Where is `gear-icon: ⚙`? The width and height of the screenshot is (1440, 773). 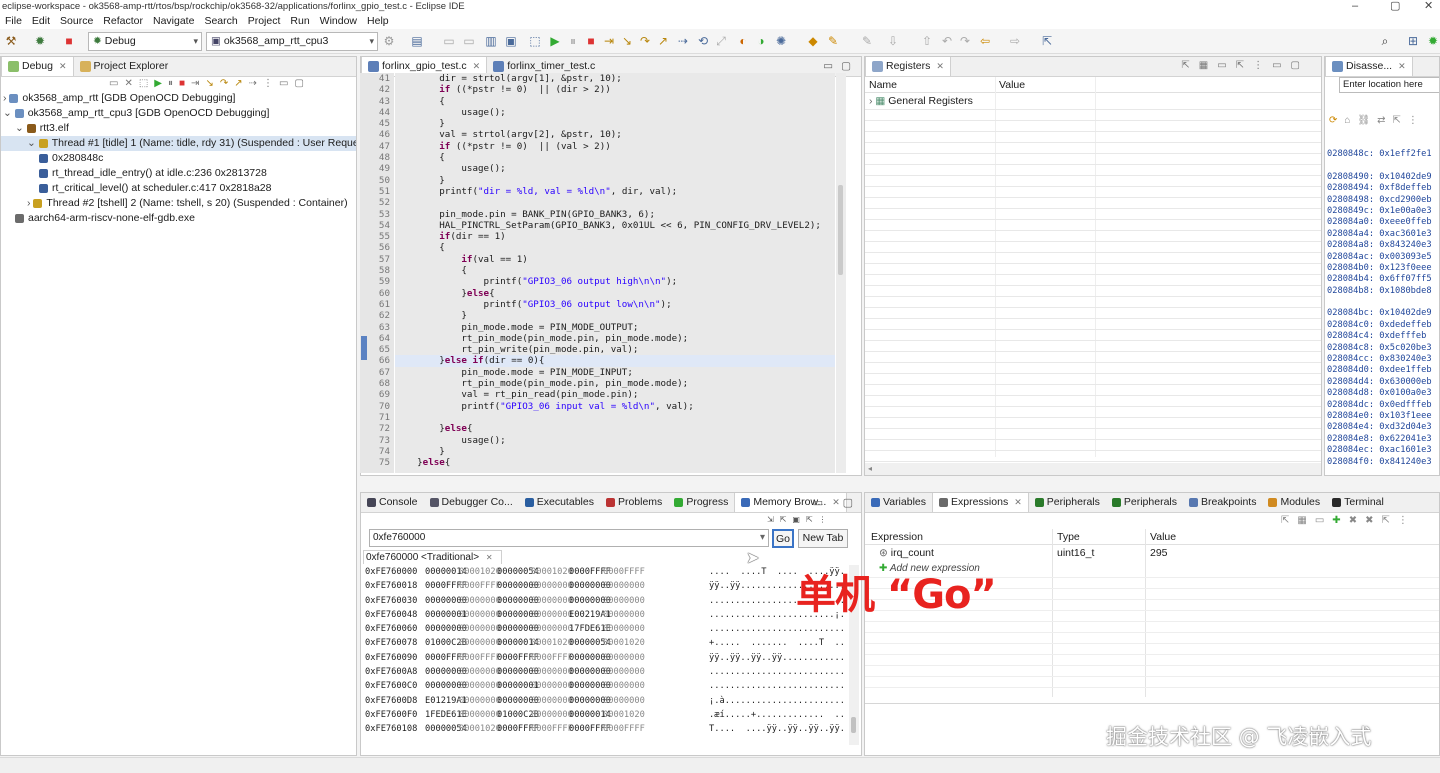
gear-icon: ⚙ is located at coordinates (389, 41).